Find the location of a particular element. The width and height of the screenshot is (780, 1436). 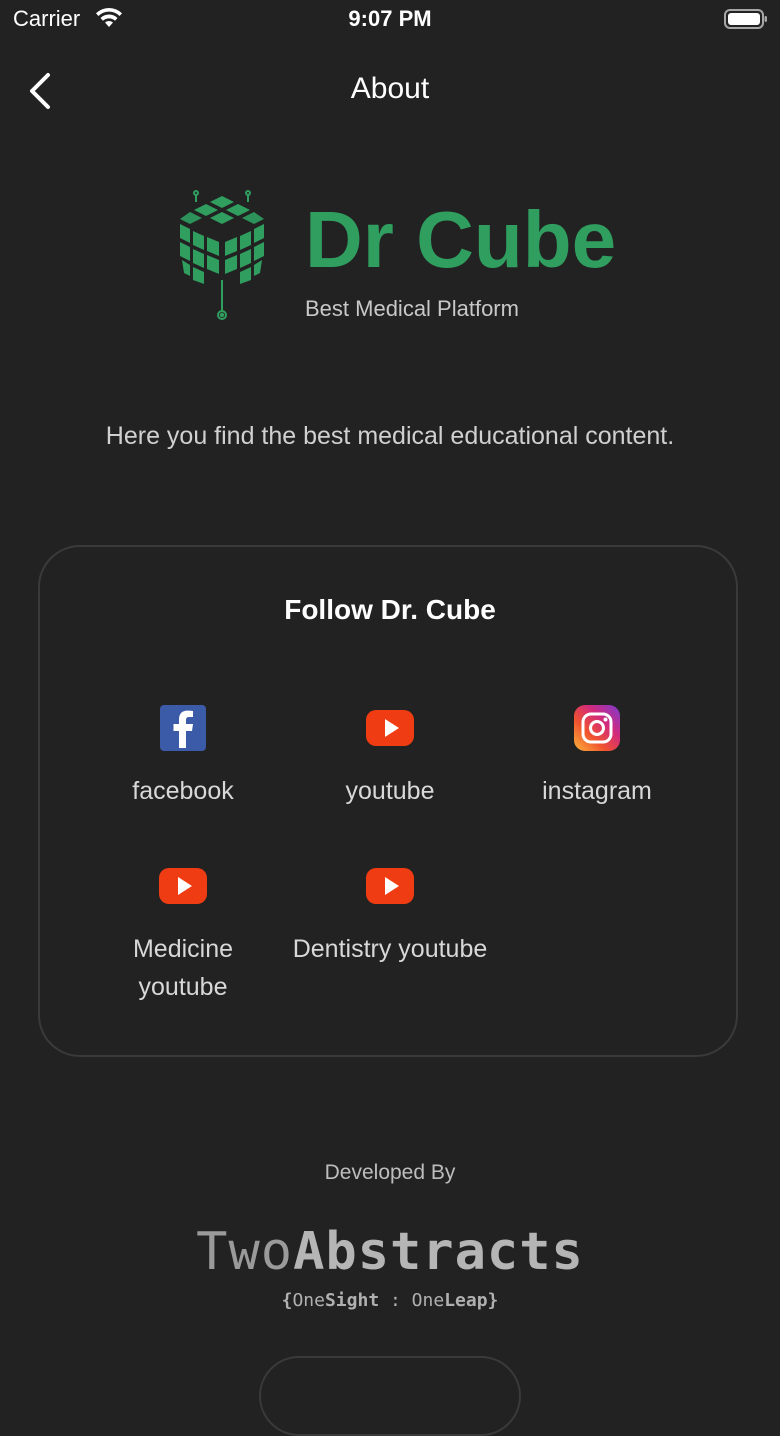

medicine-youtube-link: Medicine youtube is located at coordinates (183, 934).